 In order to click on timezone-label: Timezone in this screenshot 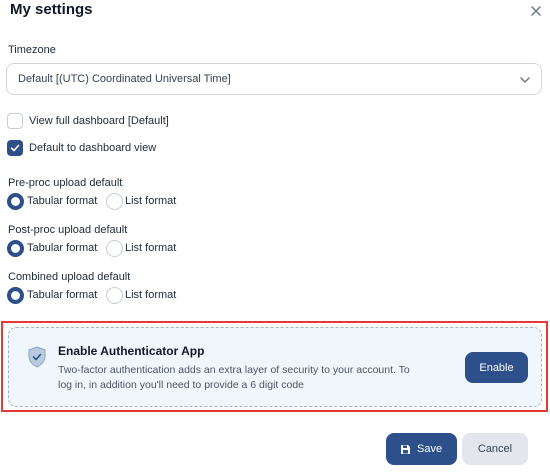, I will do `click(32, 50)`.